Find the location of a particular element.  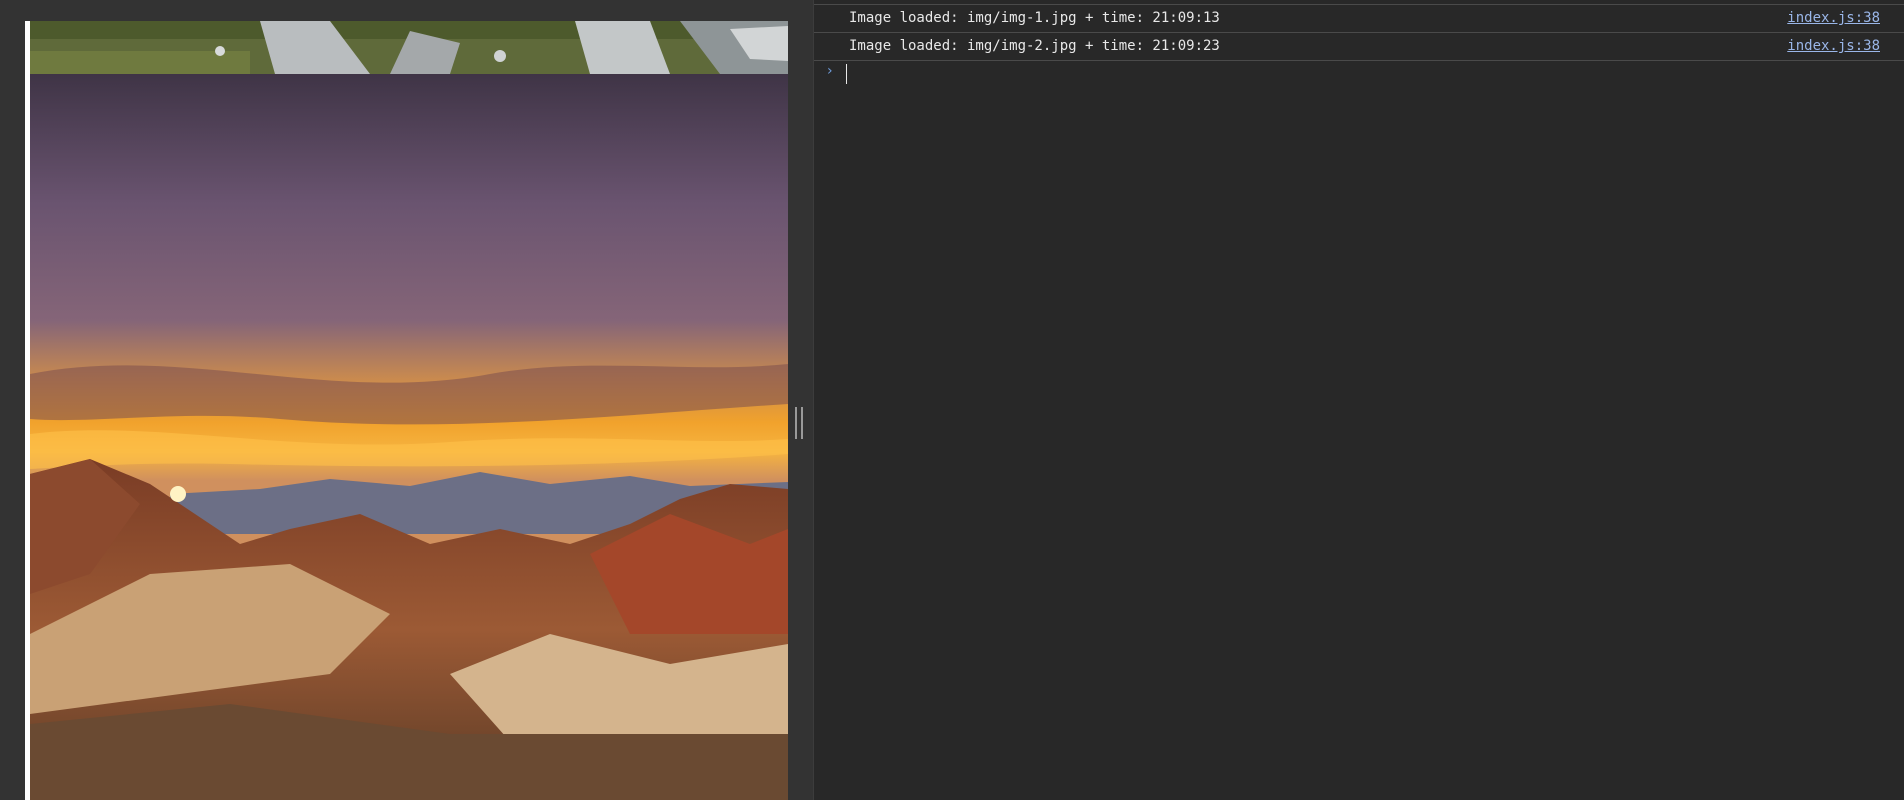

chevron-right-icon: › is located at coordinates (830, 71).